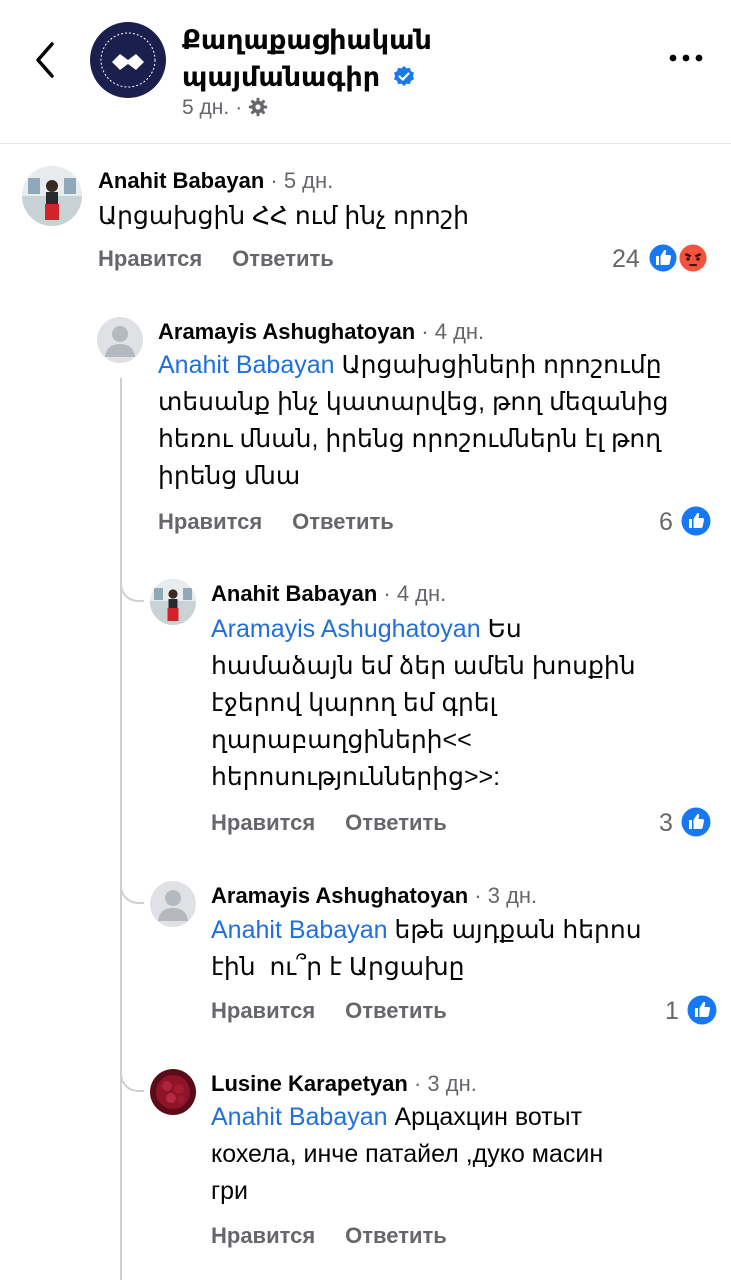 The height and width of the screenshot is (1280, 731). Describe the element at coordinates (128, 60) in the screenshot. I see `page-logo` at that location.